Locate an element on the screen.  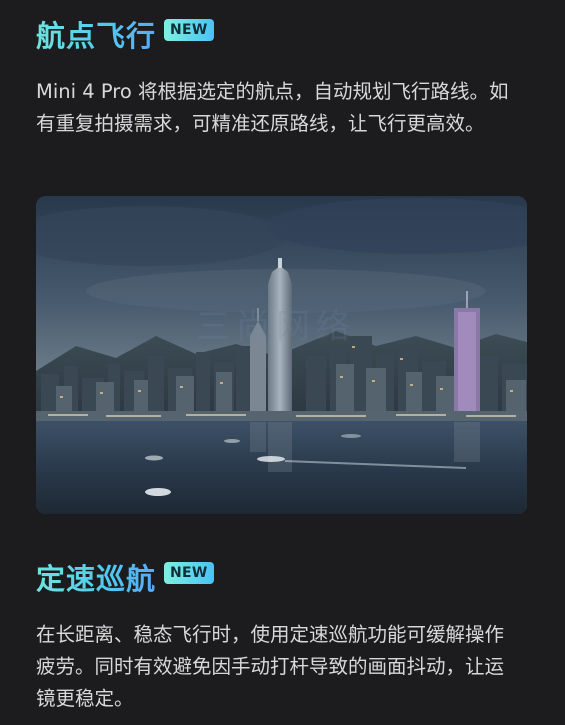
waypoint-title: 航点飞行 is located at coordinates (96, 36).